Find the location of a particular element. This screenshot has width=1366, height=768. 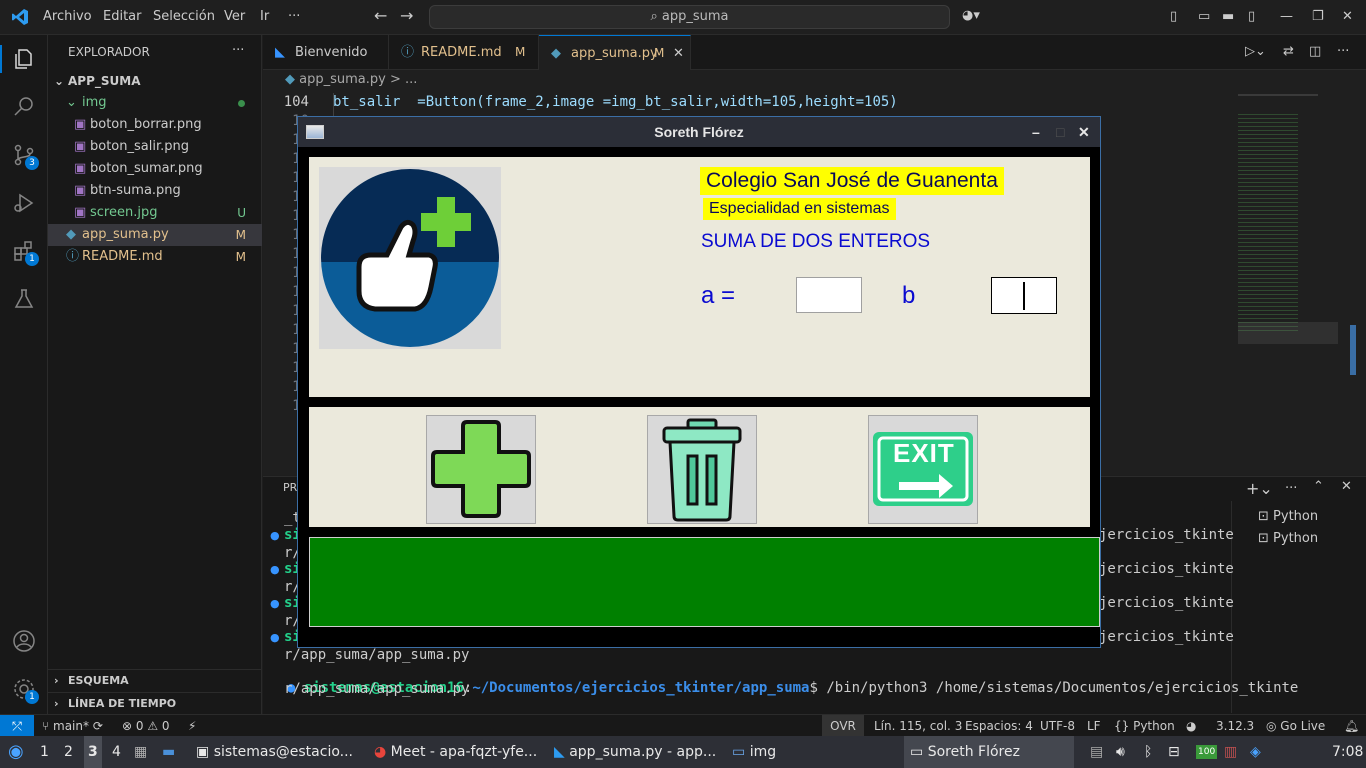

menu-more: ··· is located at coordinates (294, 16).